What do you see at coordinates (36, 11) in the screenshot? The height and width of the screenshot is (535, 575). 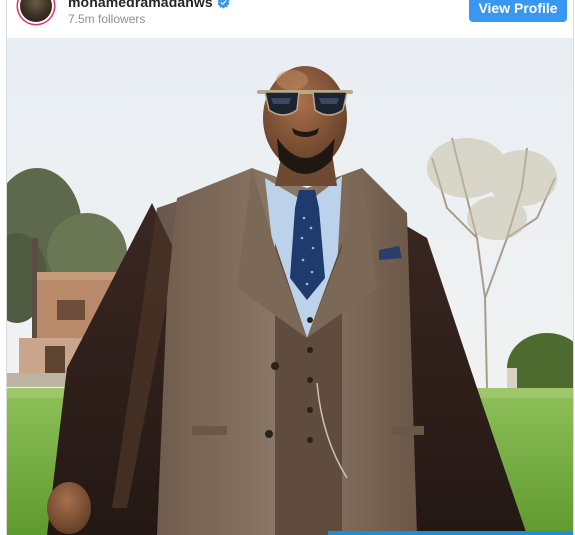 I see `avatar` at bounding box center [36, 11].